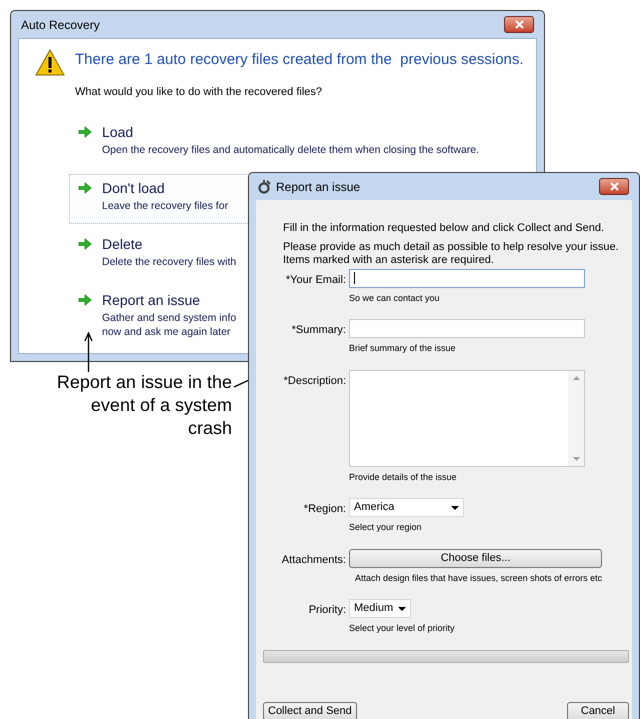 This screenshot has width=640, height=719. Describe the element at coordinates (152, 300) in the screenshot. I see `option-title: Report an issue` at that location.